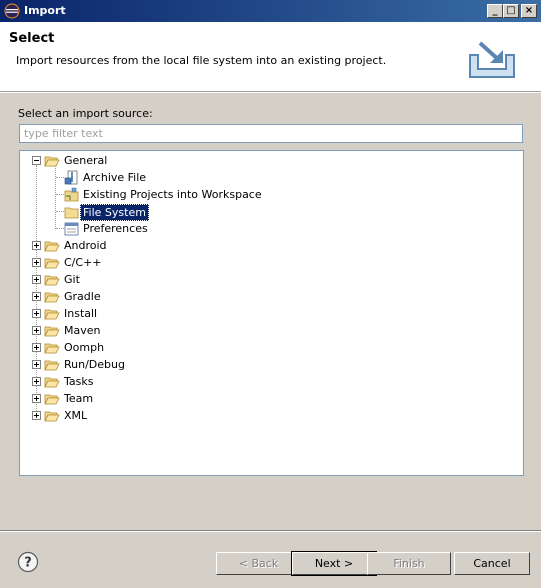 This screenshot has height=588, width=541. I want to click on eclipse-icon, so click(12, 11).